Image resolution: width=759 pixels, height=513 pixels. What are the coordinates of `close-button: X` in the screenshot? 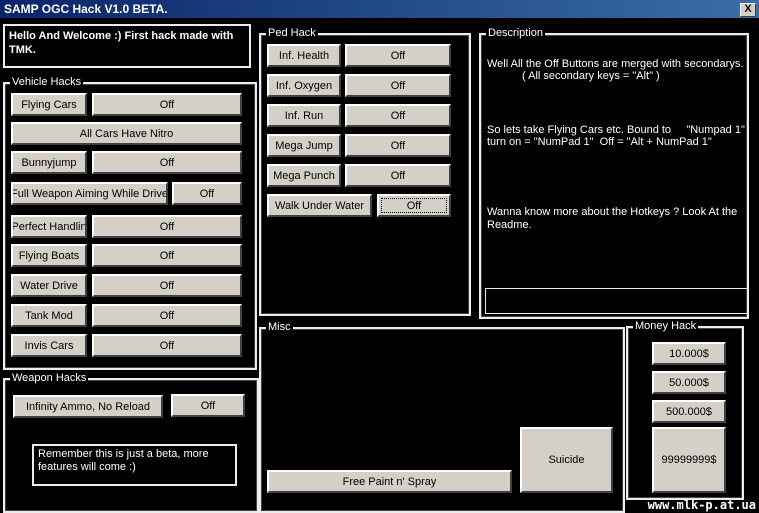 It's located at (748, 10).